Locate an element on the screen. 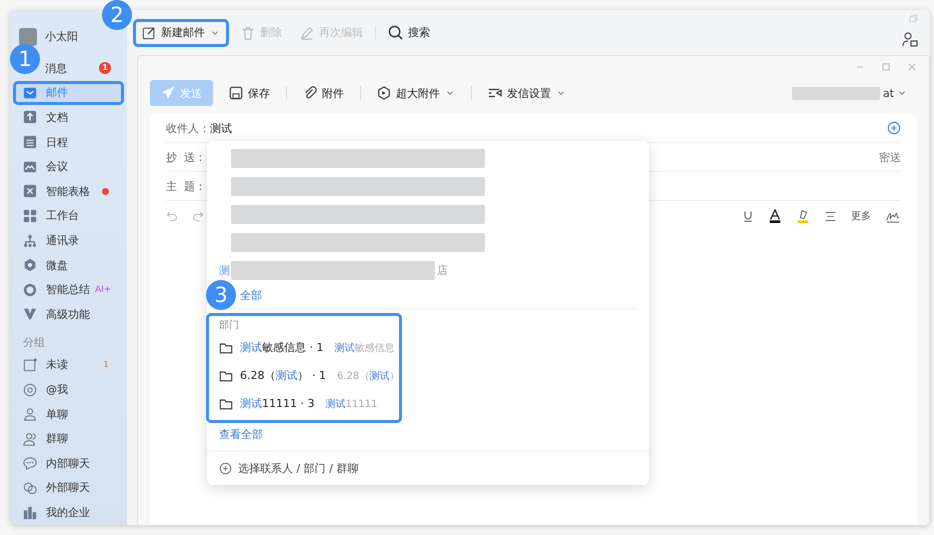 This screenshot has width=934, height=535. compose-icon is located at coordinates (149, 33).